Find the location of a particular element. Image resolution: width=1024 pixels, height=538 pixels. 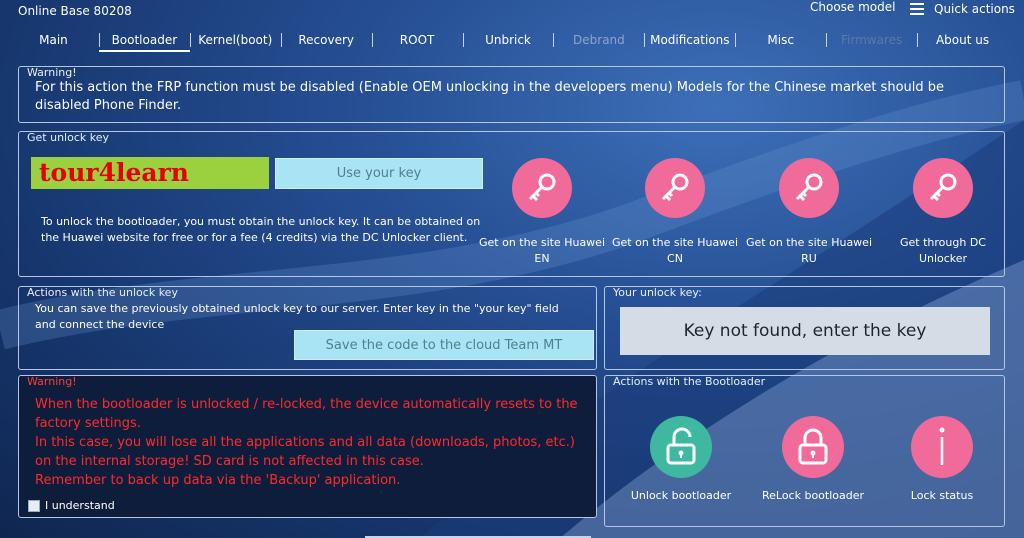

your-key-title: Your unlock key: is located at coordinates (657, 292).